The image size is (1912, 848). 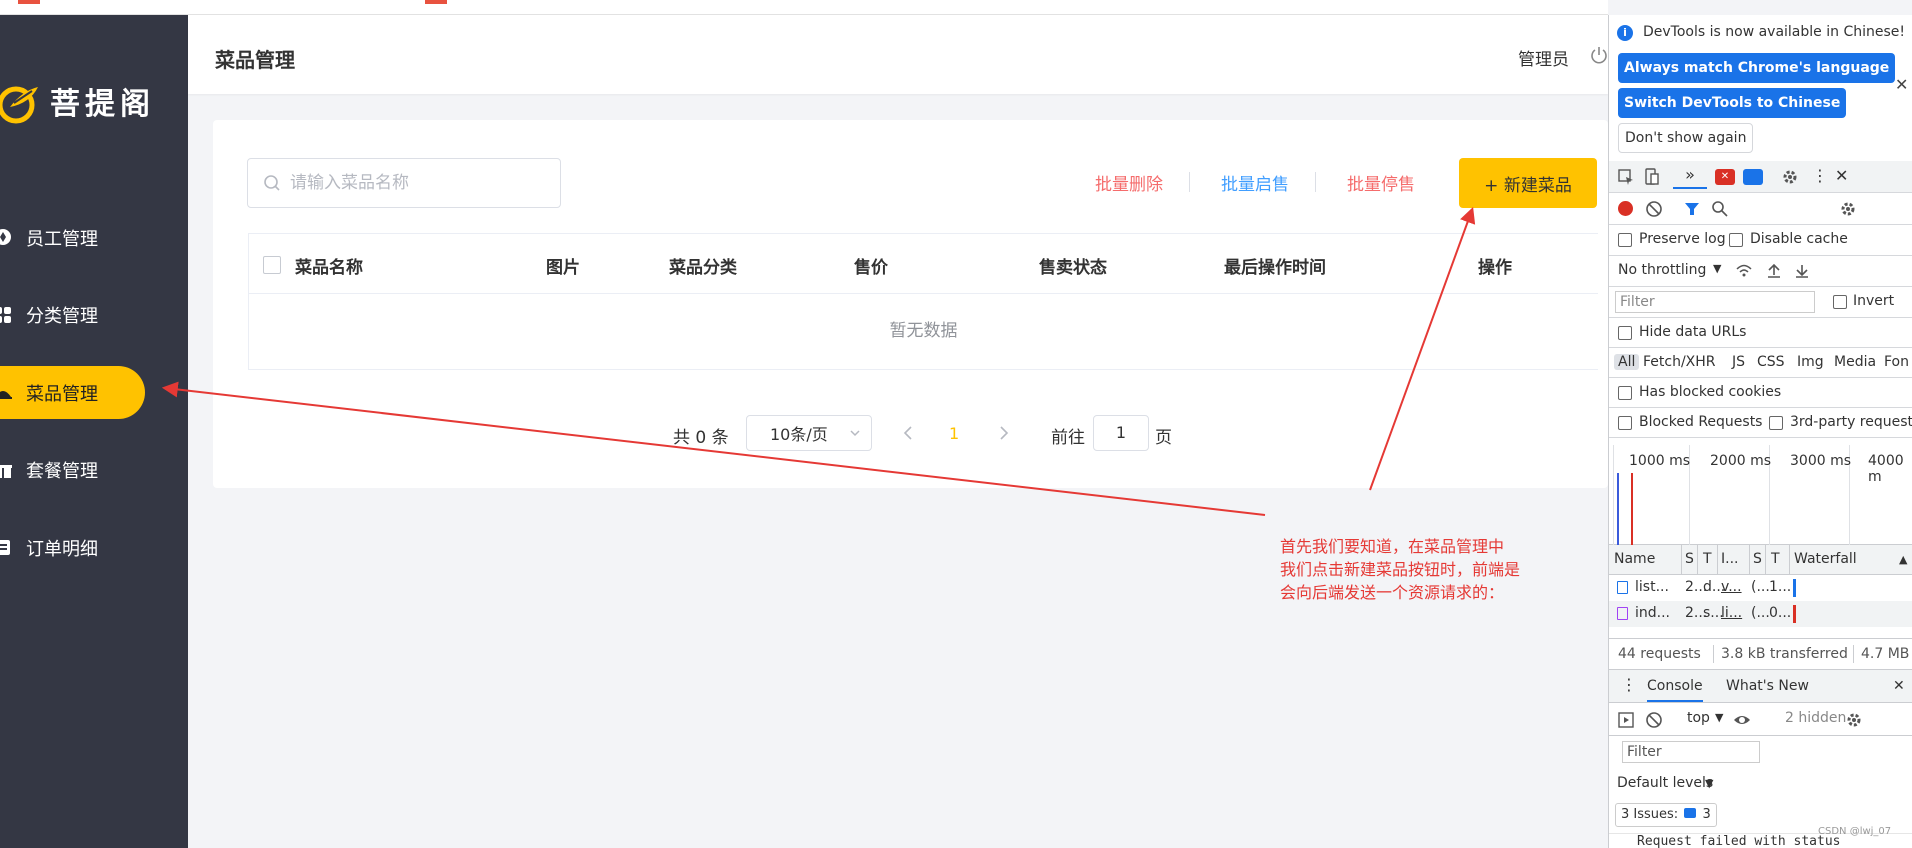 I want to click on column-time: T, so click(x=1775, y=559).